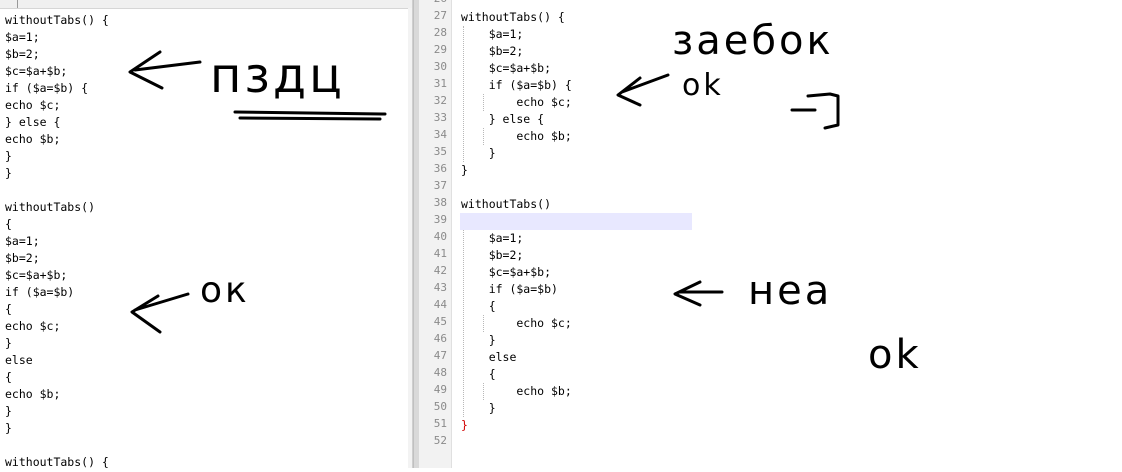 This screenshot has width=1122, height=472. Describe the element at coordinates (433, 2) in the screenshot. I see `line-number: 26` at that location.